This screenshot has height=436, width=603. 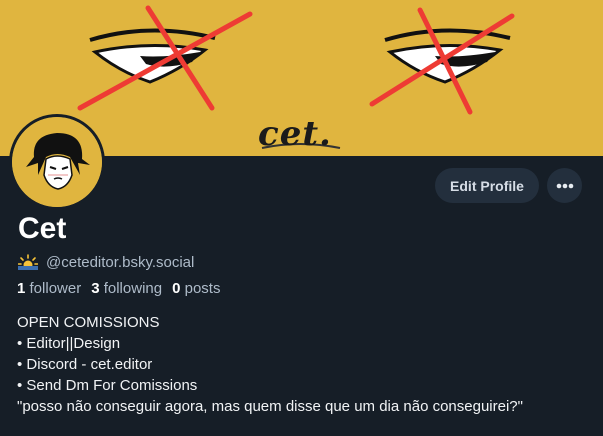 I want to click on cartoon-face-icon, so click(x=57, y=162).